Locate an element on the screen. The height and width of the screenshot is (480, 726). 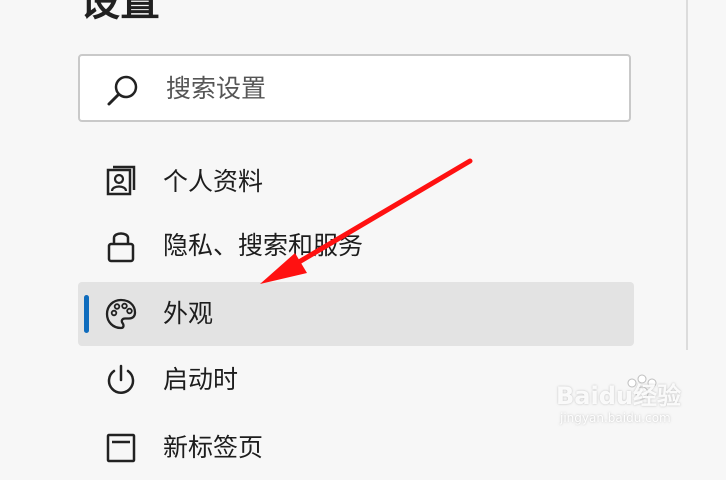
search-box is located at coordinates (354, 88).